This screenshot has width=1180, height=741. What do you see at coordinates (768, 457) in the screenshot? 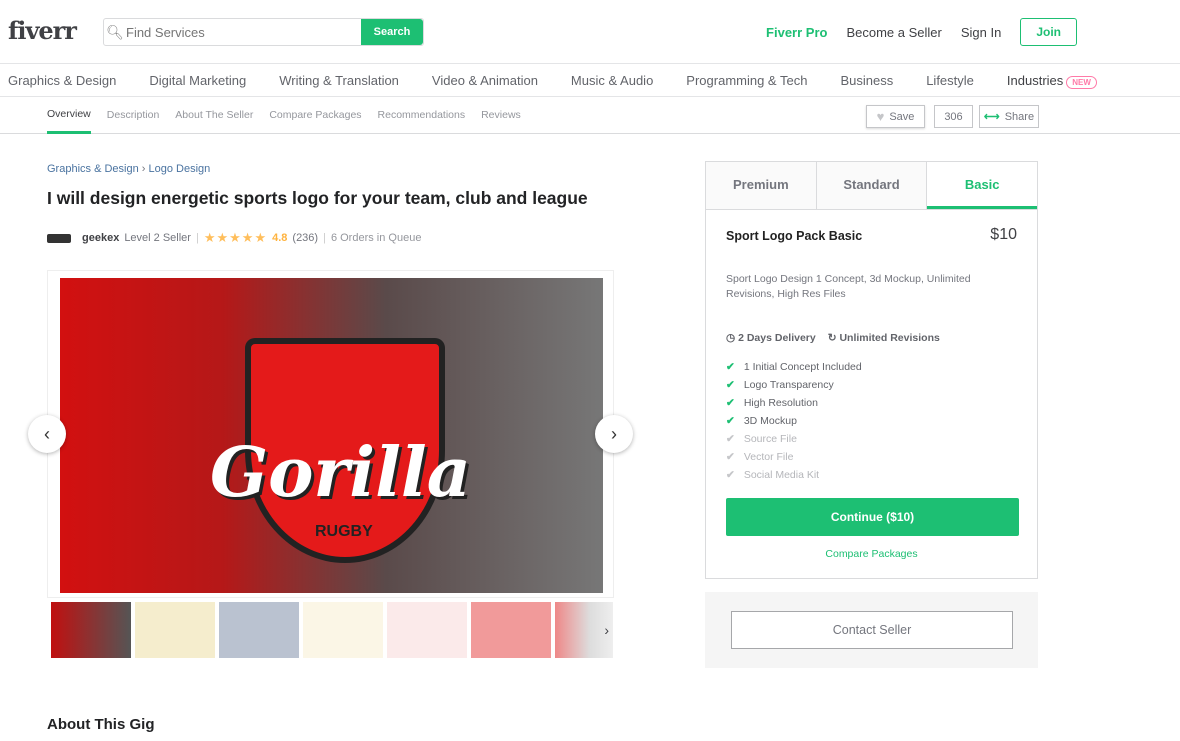
I see `feature-label: Vector File` at bounding box center [768, 457].